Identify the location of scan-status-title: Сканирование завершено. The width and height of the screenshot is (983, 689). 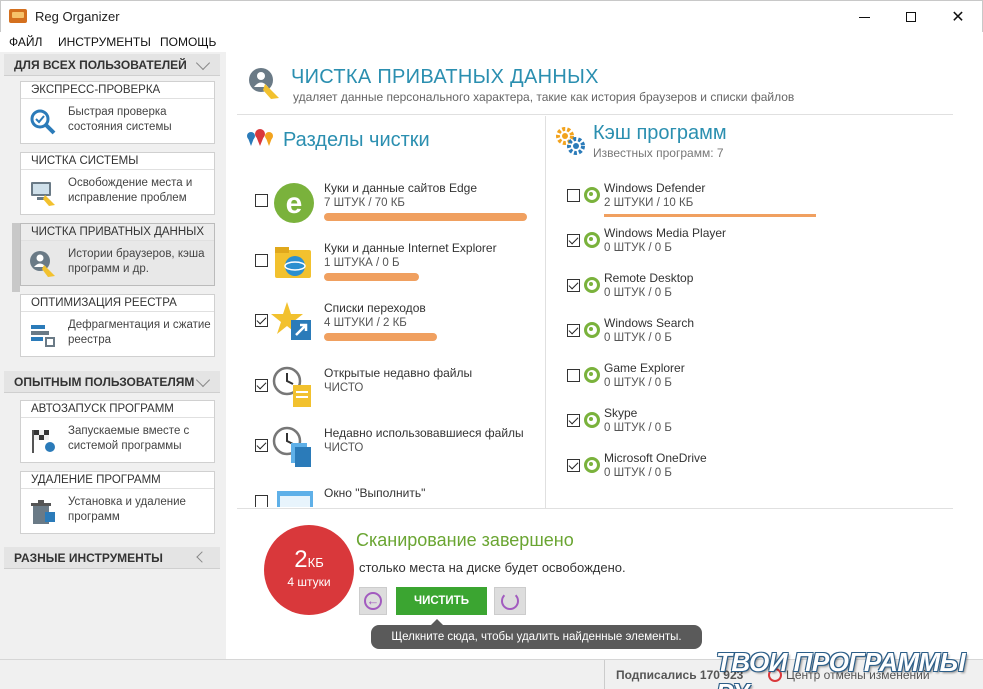
(465, 540).